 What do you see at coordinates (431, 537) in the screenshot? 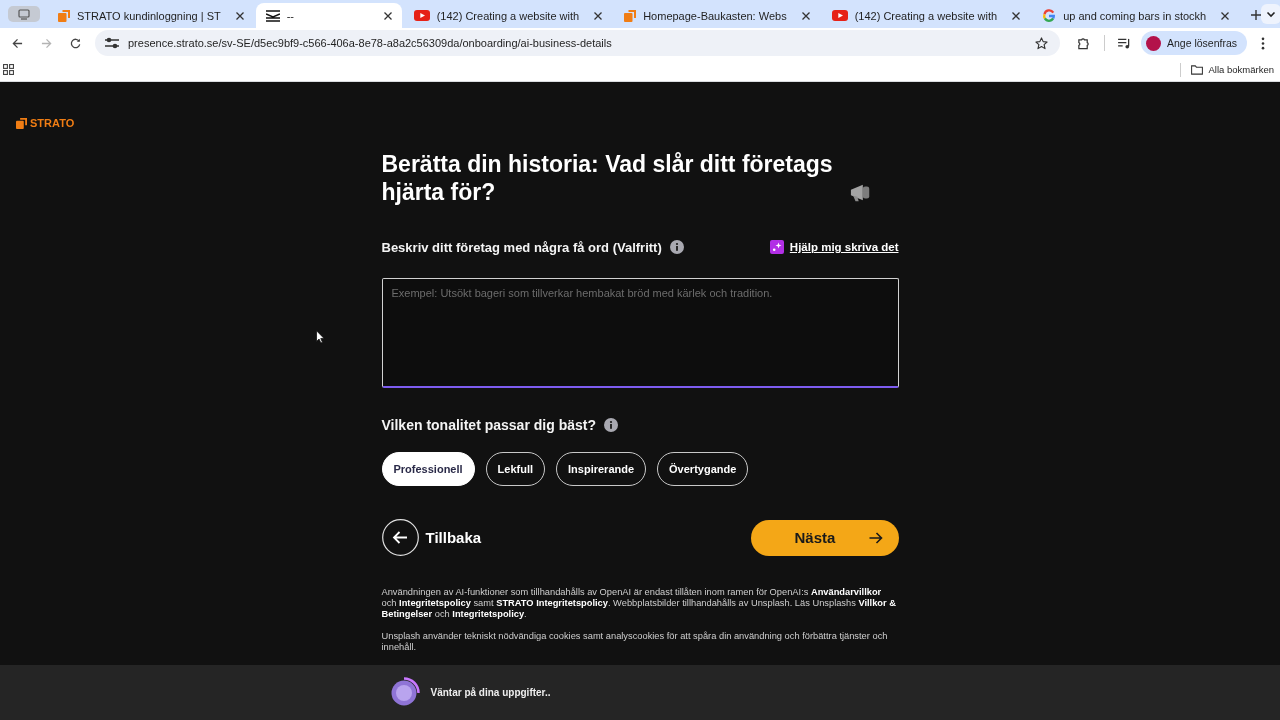
I see `back-button: Tillbaka` at bounding box center [431, 537].